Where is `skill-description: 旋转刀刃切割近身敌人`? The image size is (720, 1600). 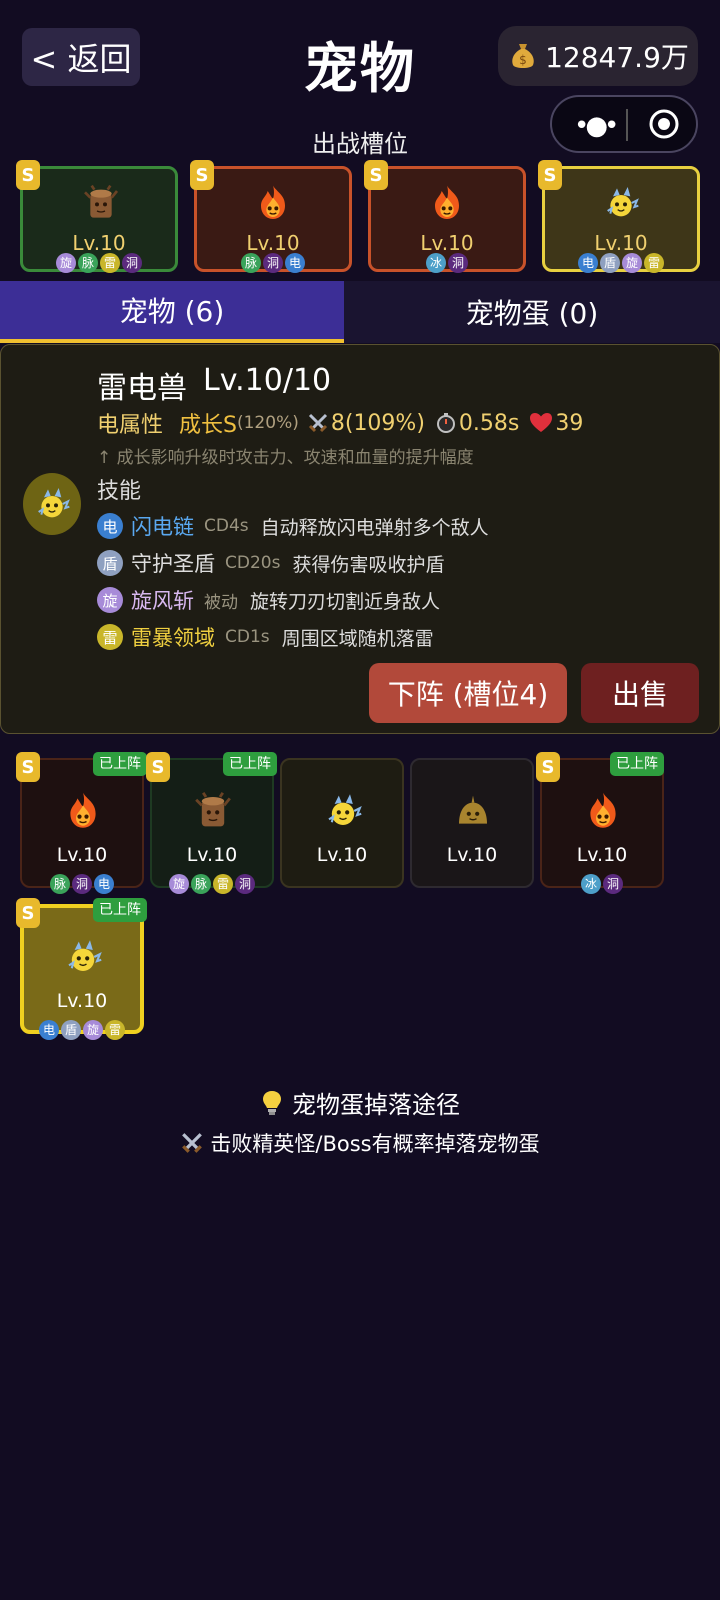 skill-description: 旋转刀刃切割近身敌人 is located at coordinates (345, 601).